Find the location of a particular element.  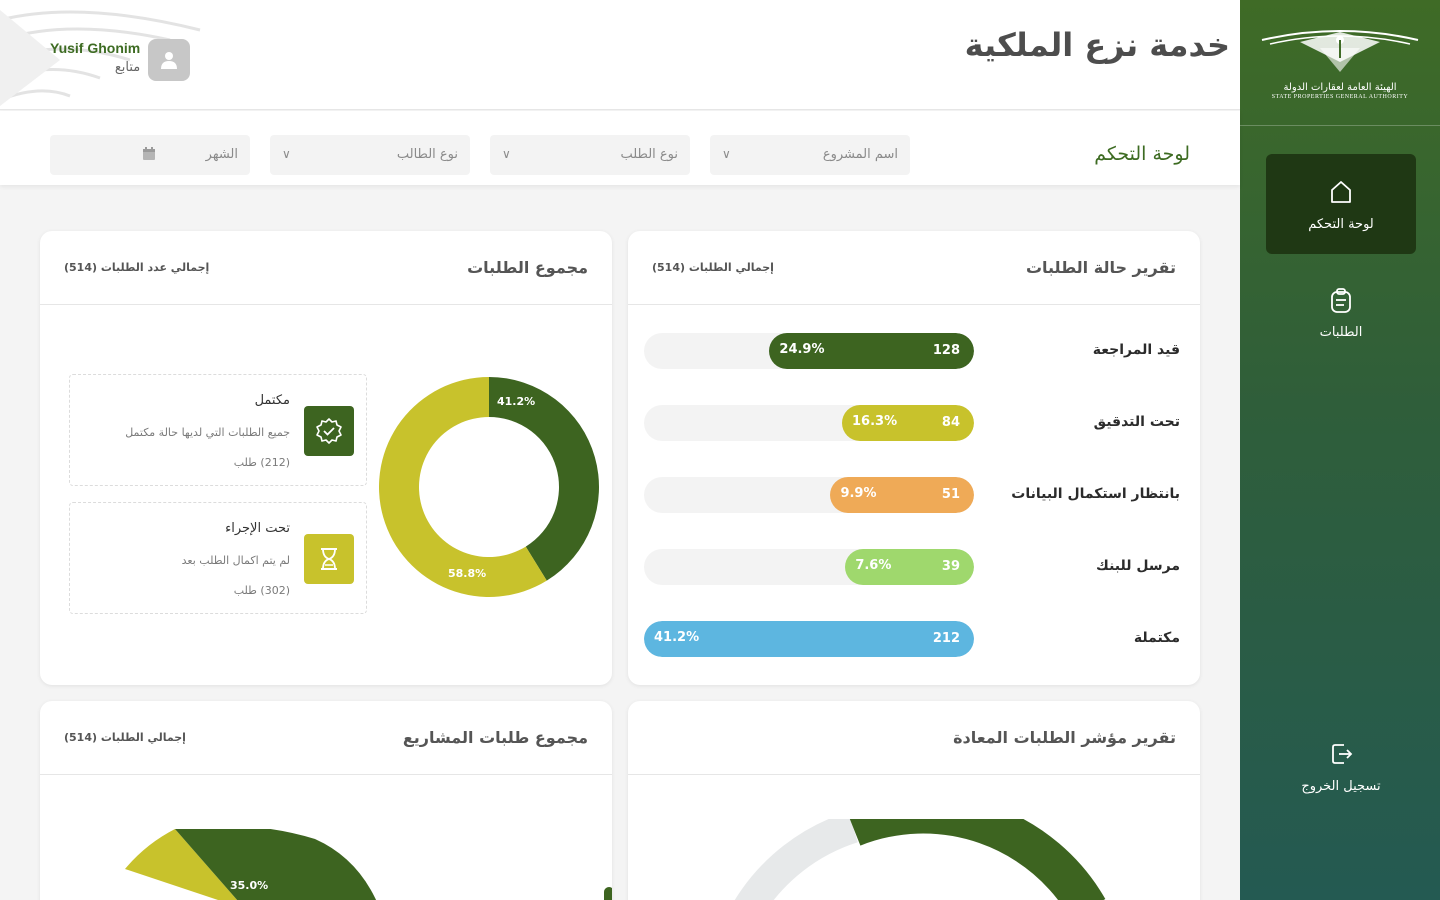

status-row: 9.9% 51 بانتظار استكمال البيانات is located at coordinates (914, 495).